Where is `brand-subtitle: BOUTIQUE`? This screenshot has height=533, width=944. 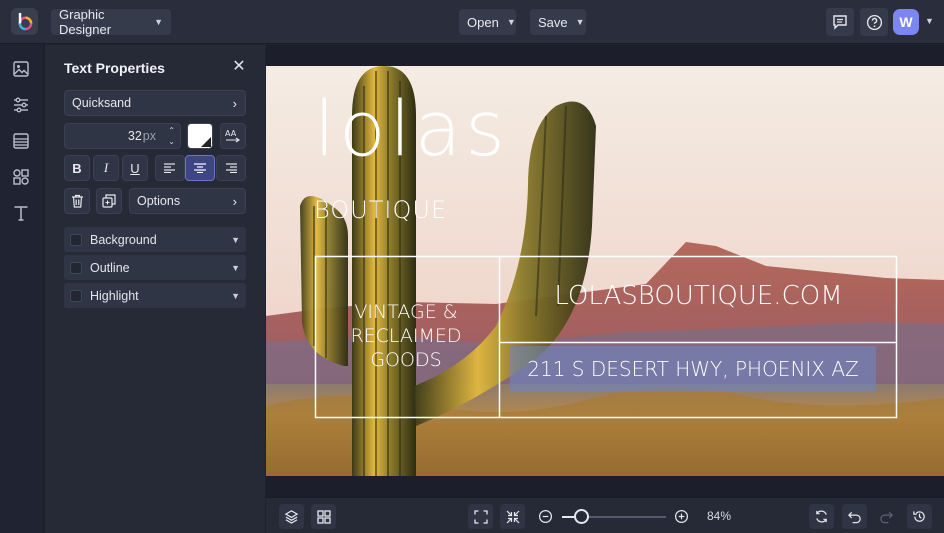
brand-subtitle: BOUTIQUE is located at coordinates (380, 210).